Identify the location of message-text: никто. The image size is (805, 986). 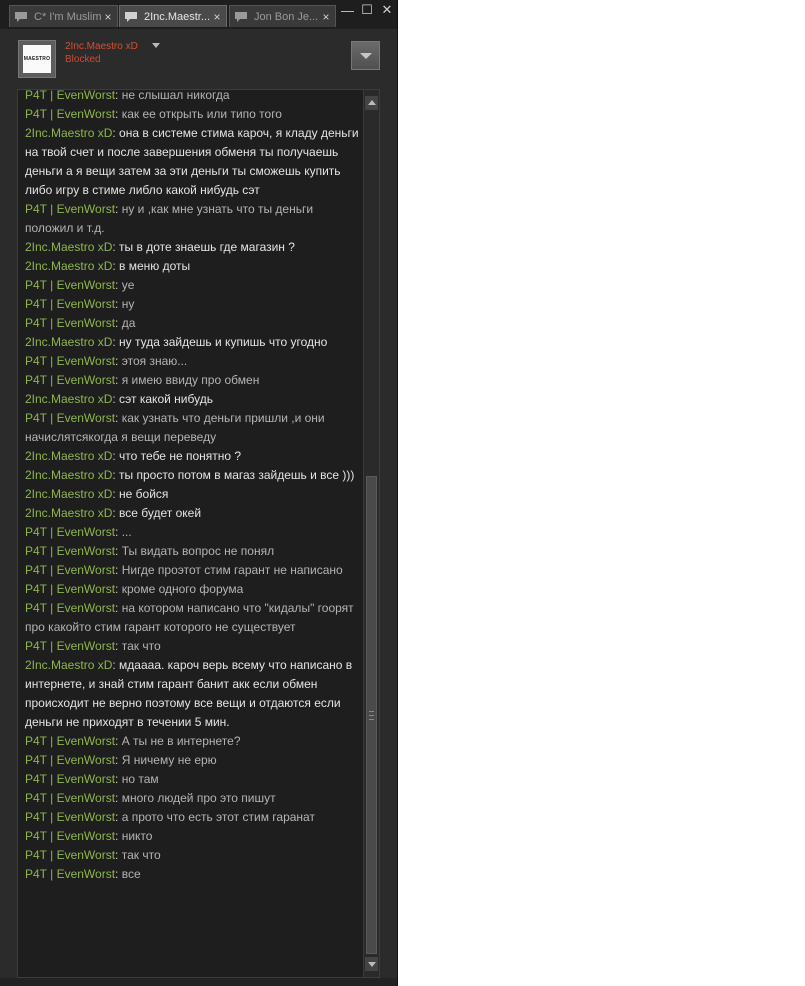
(137, 836).